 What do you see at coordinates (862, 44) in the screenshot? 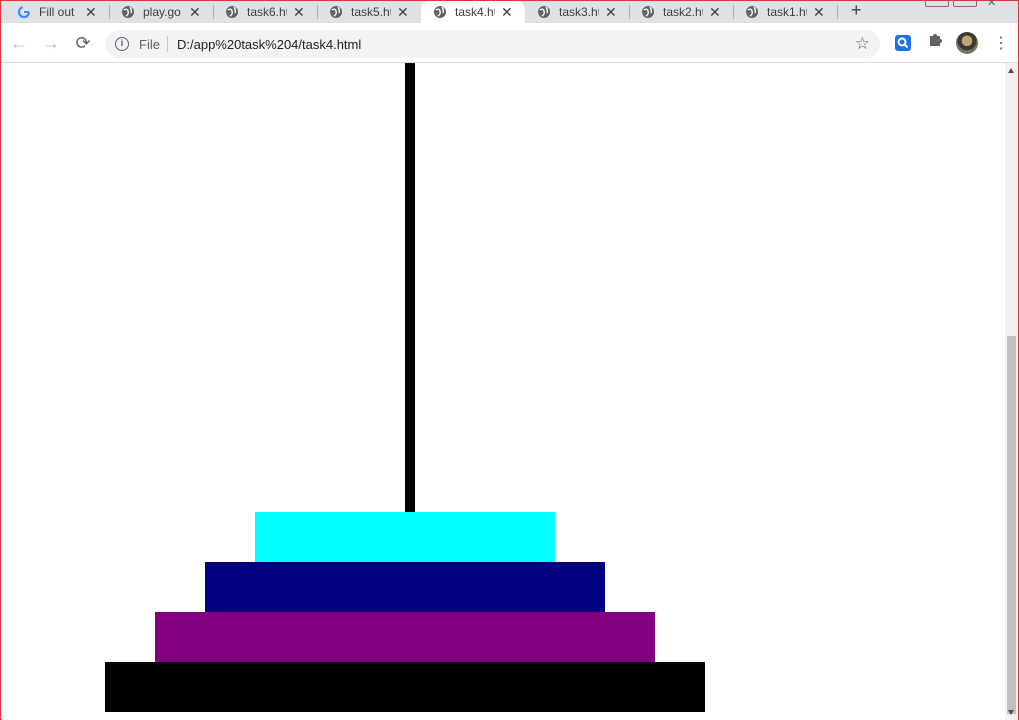
I see `bookmark-star-icon: ☆` at bounding box center [862, 44].